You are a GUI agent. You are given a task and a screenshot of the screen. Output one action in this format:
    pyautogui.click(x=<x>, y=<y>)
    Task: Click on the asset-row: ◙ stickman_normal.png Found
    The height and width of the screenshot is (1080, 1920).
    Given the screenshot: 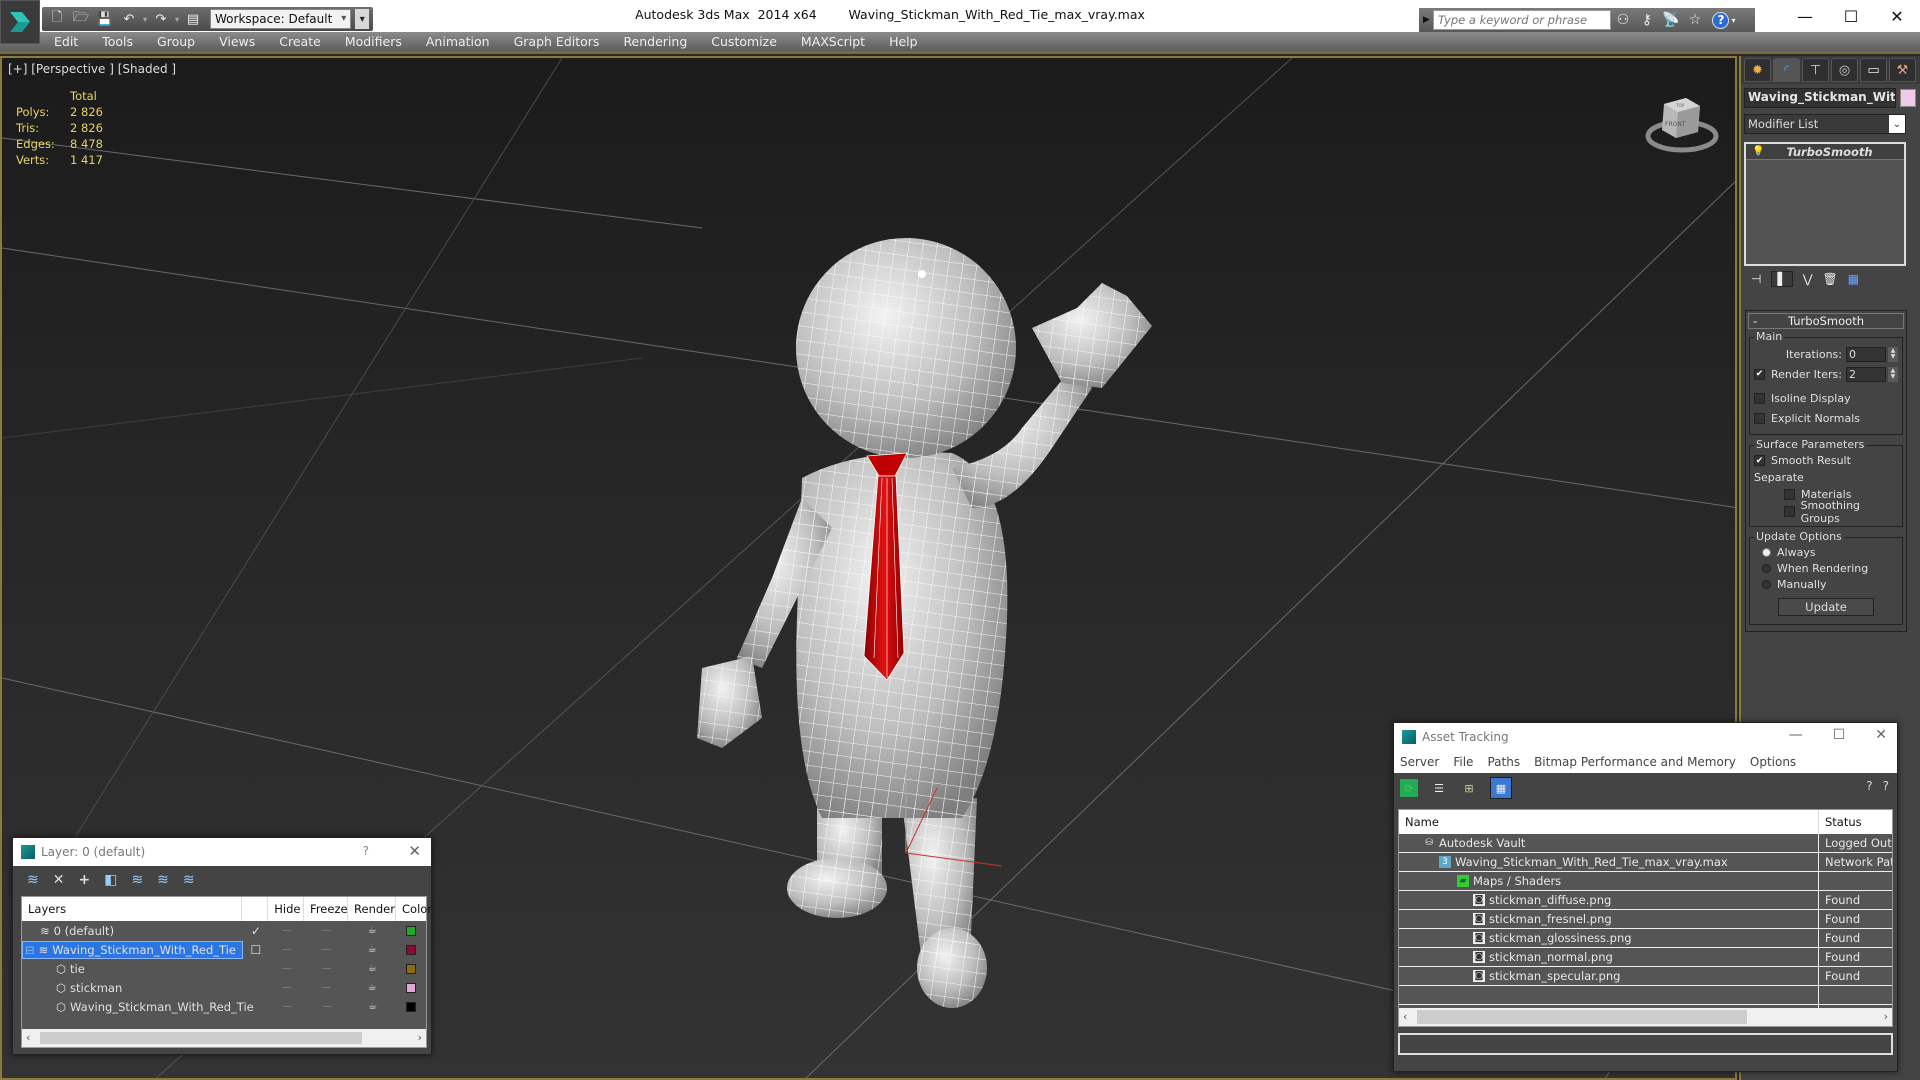 What is the action you would take?
    pyautogui.click(x=1645, y=957)
    